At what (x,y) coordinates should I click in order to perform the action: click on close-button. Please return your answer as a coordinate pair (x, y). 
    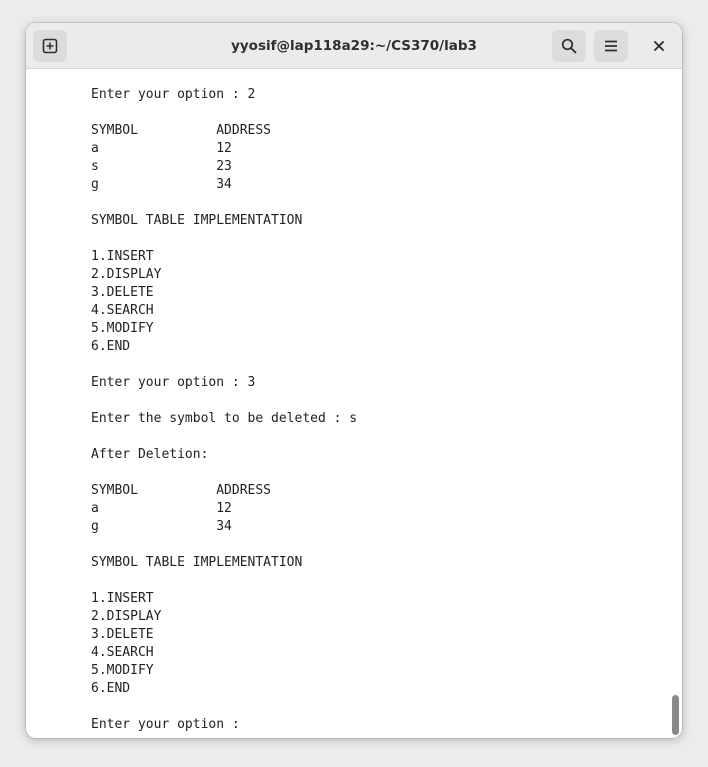
    Looking at the image, I should click on (659, 46).